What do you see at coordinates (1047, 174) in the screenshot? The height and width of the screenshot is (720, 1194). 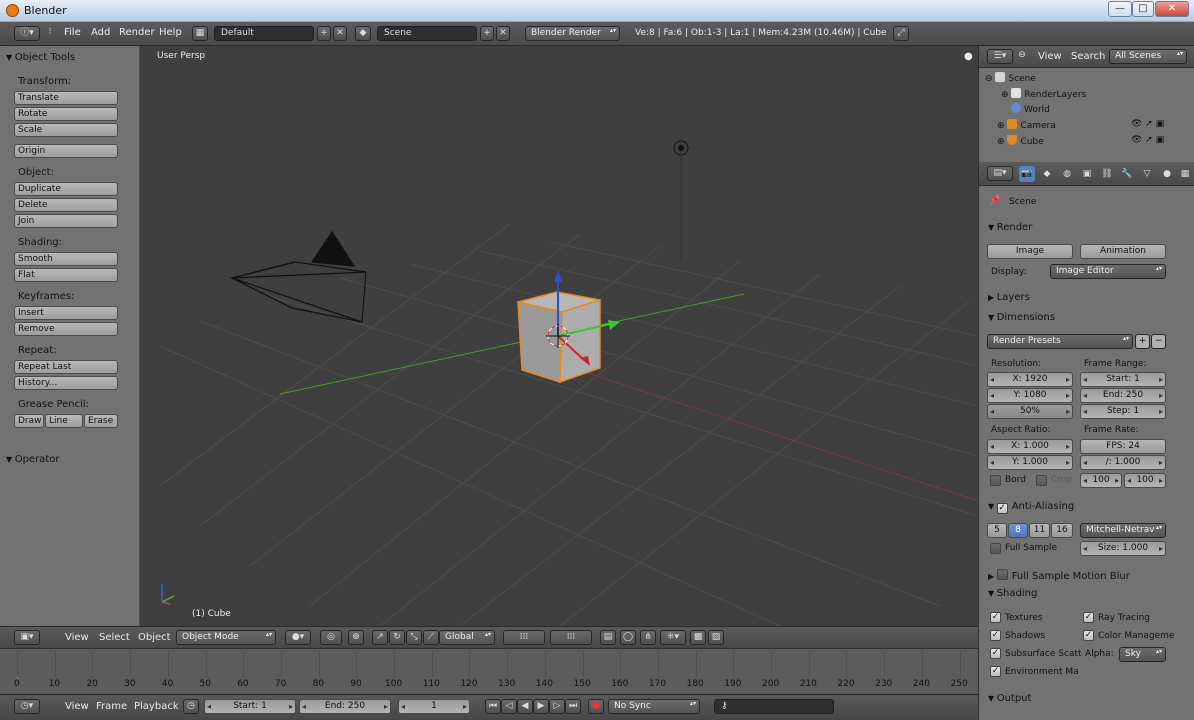 I see `scene-tab-icon: ◆` at bounding box center [1047, 174].